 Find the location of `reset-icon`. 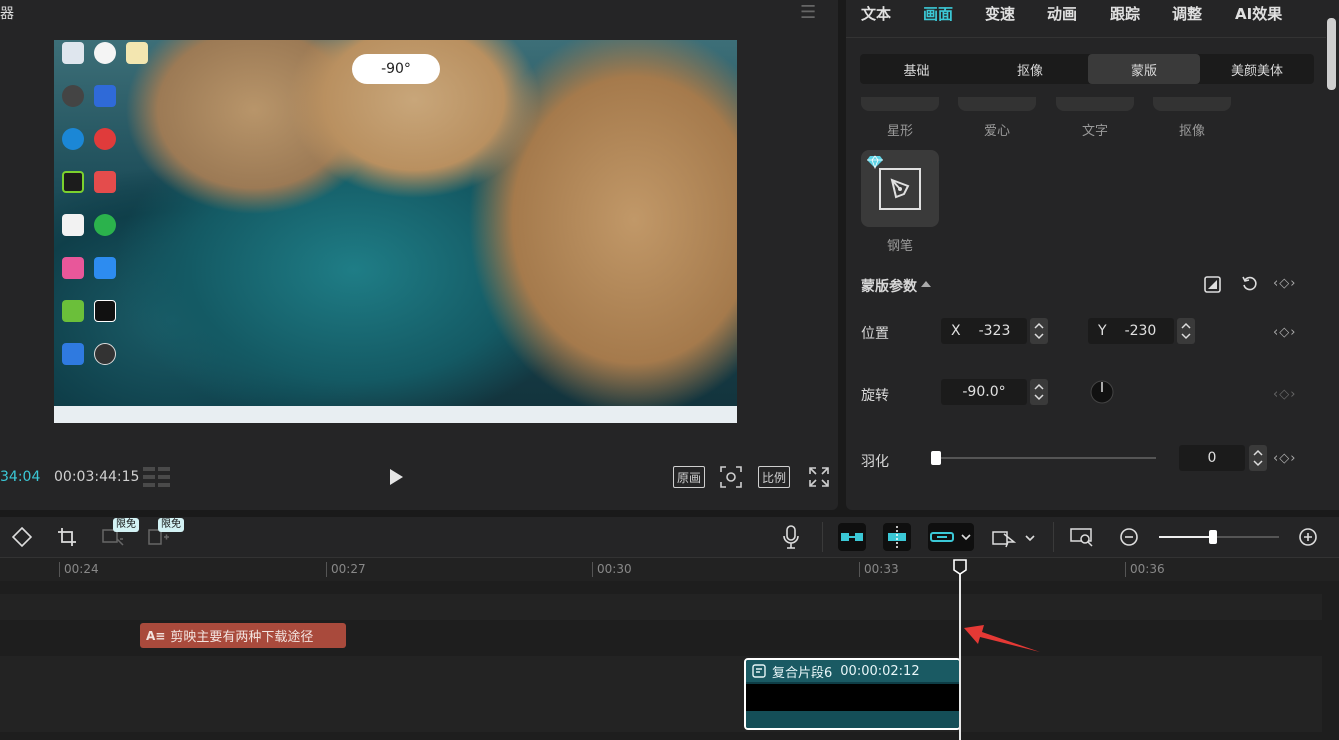

reset-icon is located at coordinates (1250, 284).